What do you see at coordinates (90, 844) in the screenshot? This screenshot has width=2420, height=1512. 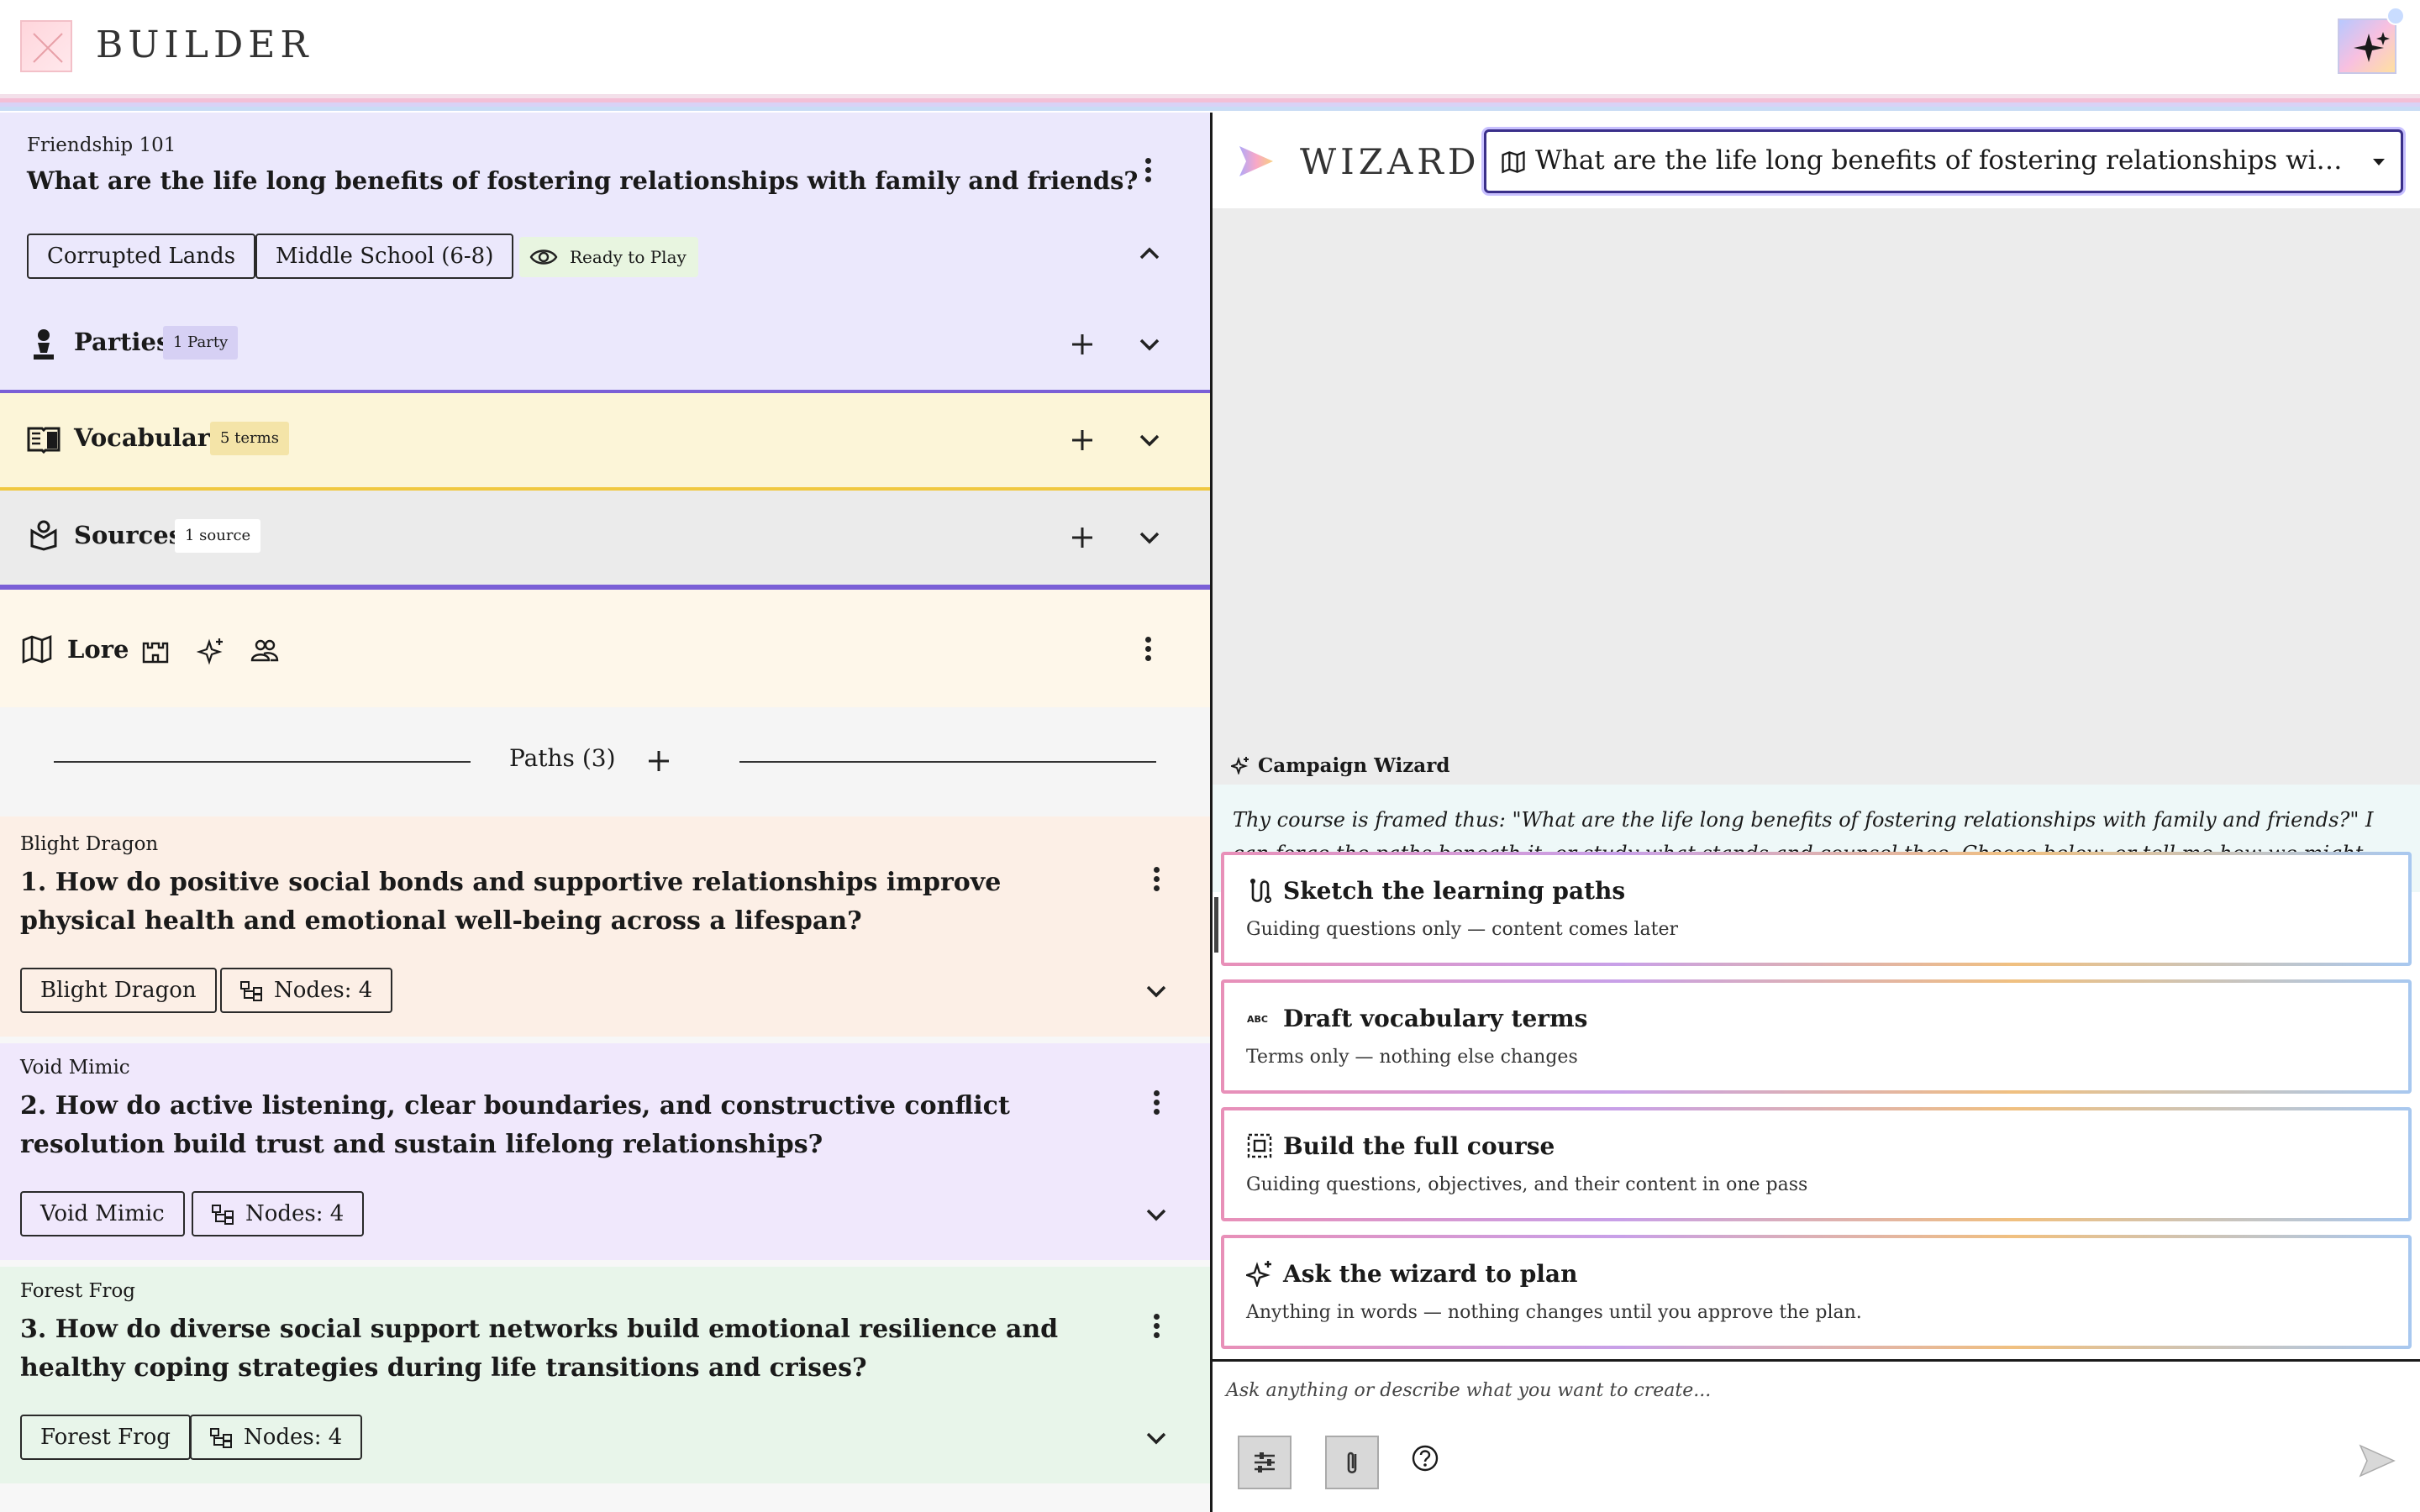 I see `path-monster: Blight Dragon` at bounding box center [90, 844].